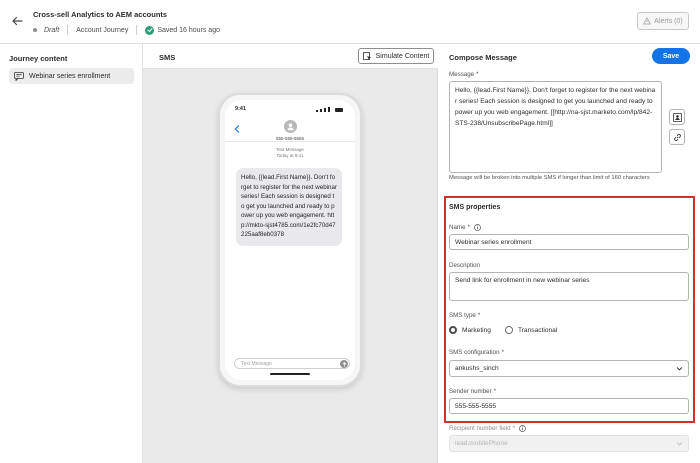 The height and width of the screenshot is (463, 700). I want to click on recipient-number-label: Recipient number field *, so click(487, 428).